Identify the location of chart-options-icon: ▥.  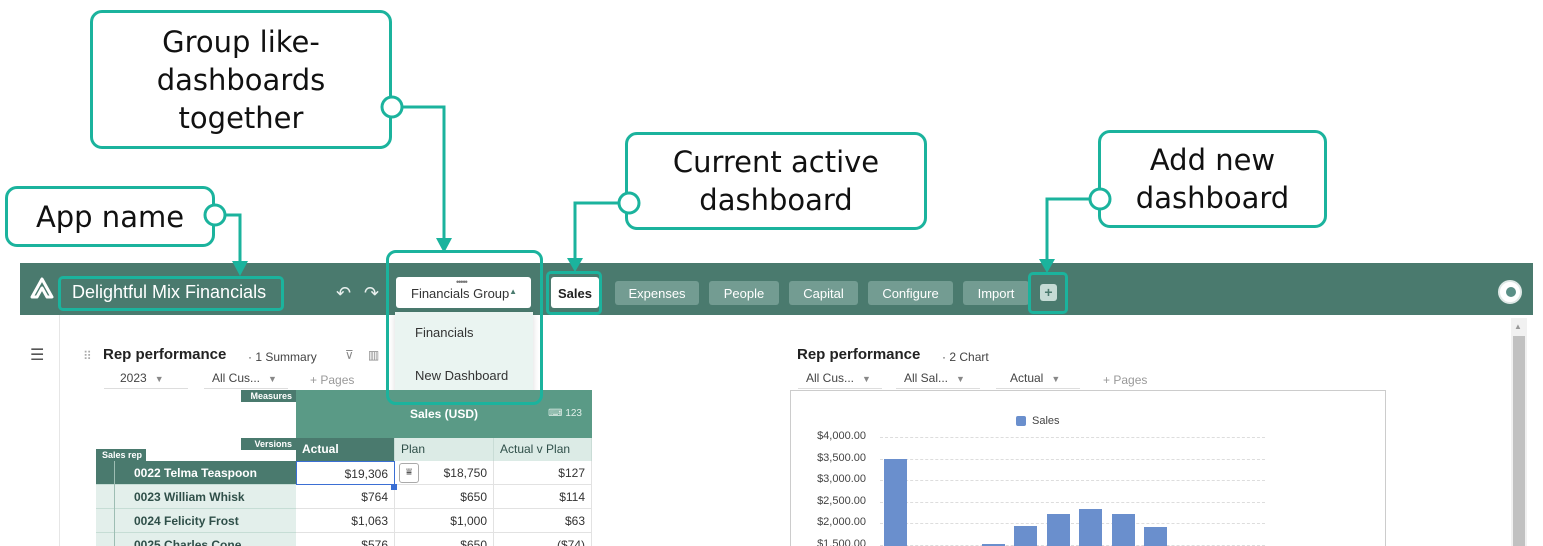
(373, 355).